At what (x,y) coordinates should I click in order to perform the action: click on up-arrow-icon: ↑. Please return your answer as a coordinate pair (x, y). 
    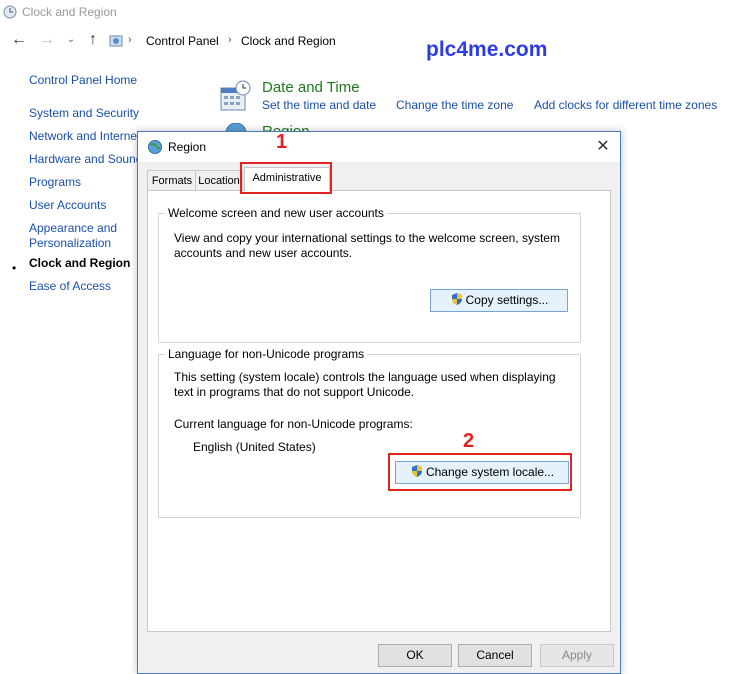
    Looking at the image, I should click on (93, 40).